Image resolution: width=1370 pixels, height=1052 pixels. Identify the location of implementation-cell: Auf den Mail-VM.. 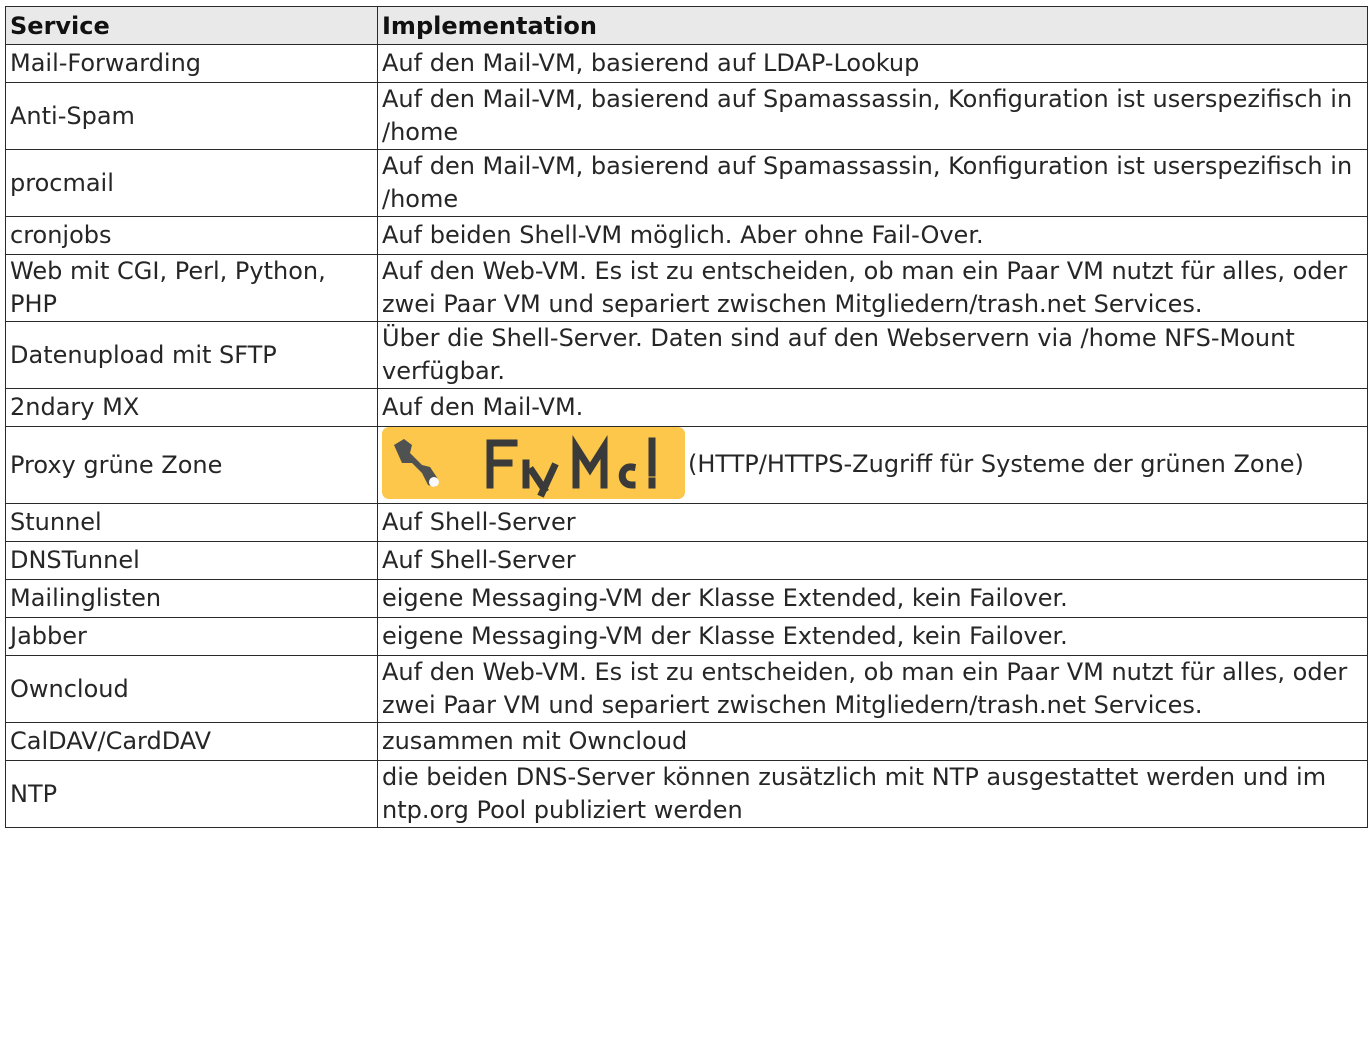
(872, 407).